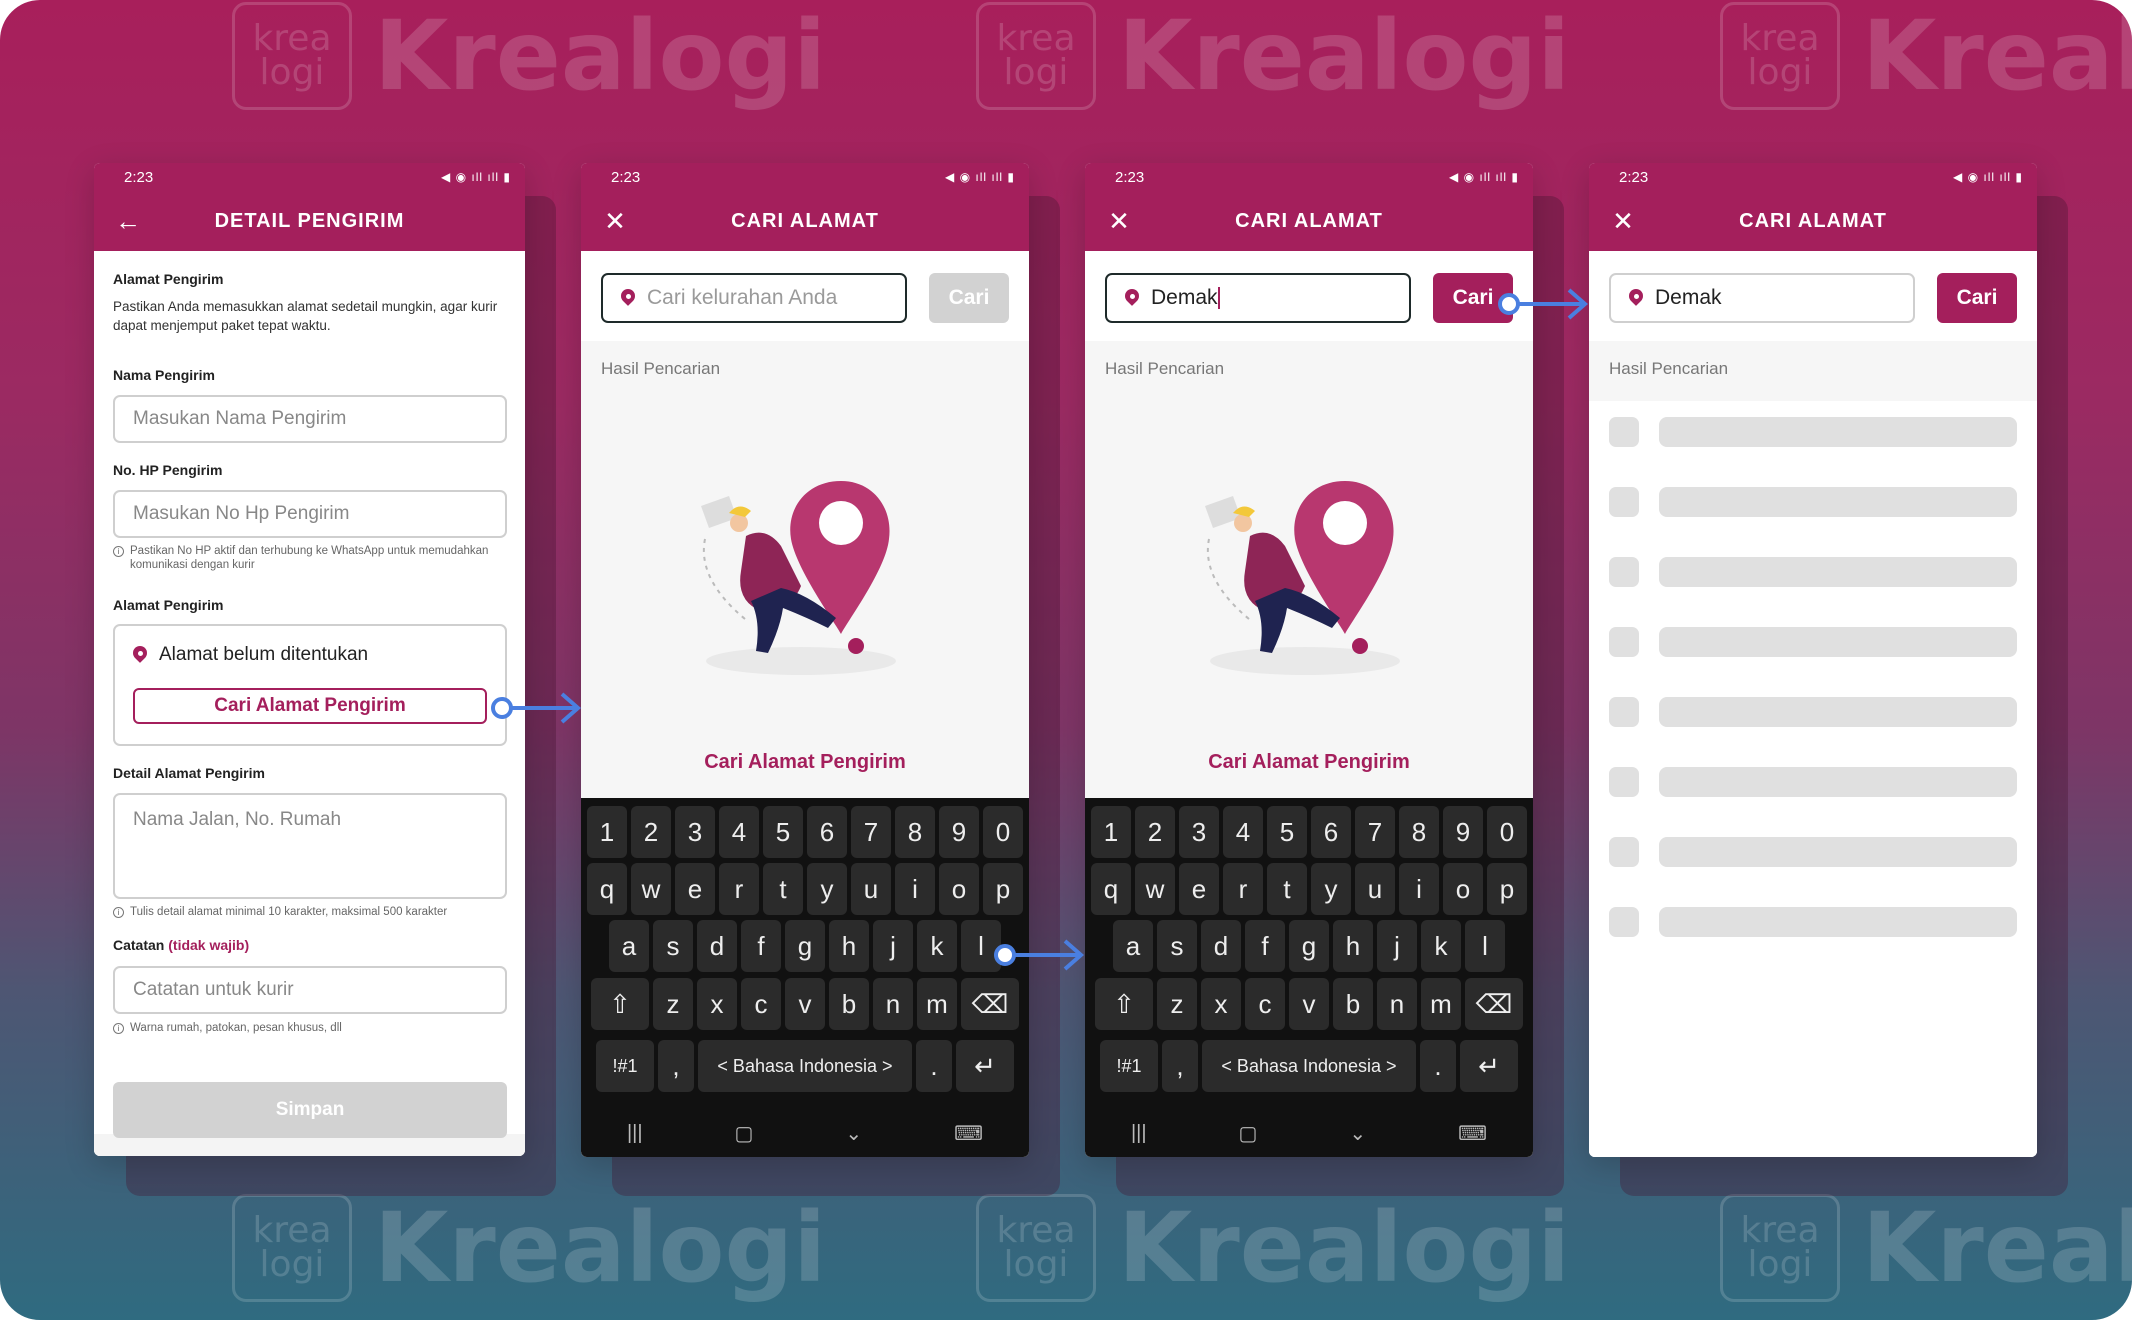  What do you see at coordinates (310, 846) in the screenshot?
I see `address-detail-textarea: Nama Jalan, No. Rumah` at bounding box center [310, 846].